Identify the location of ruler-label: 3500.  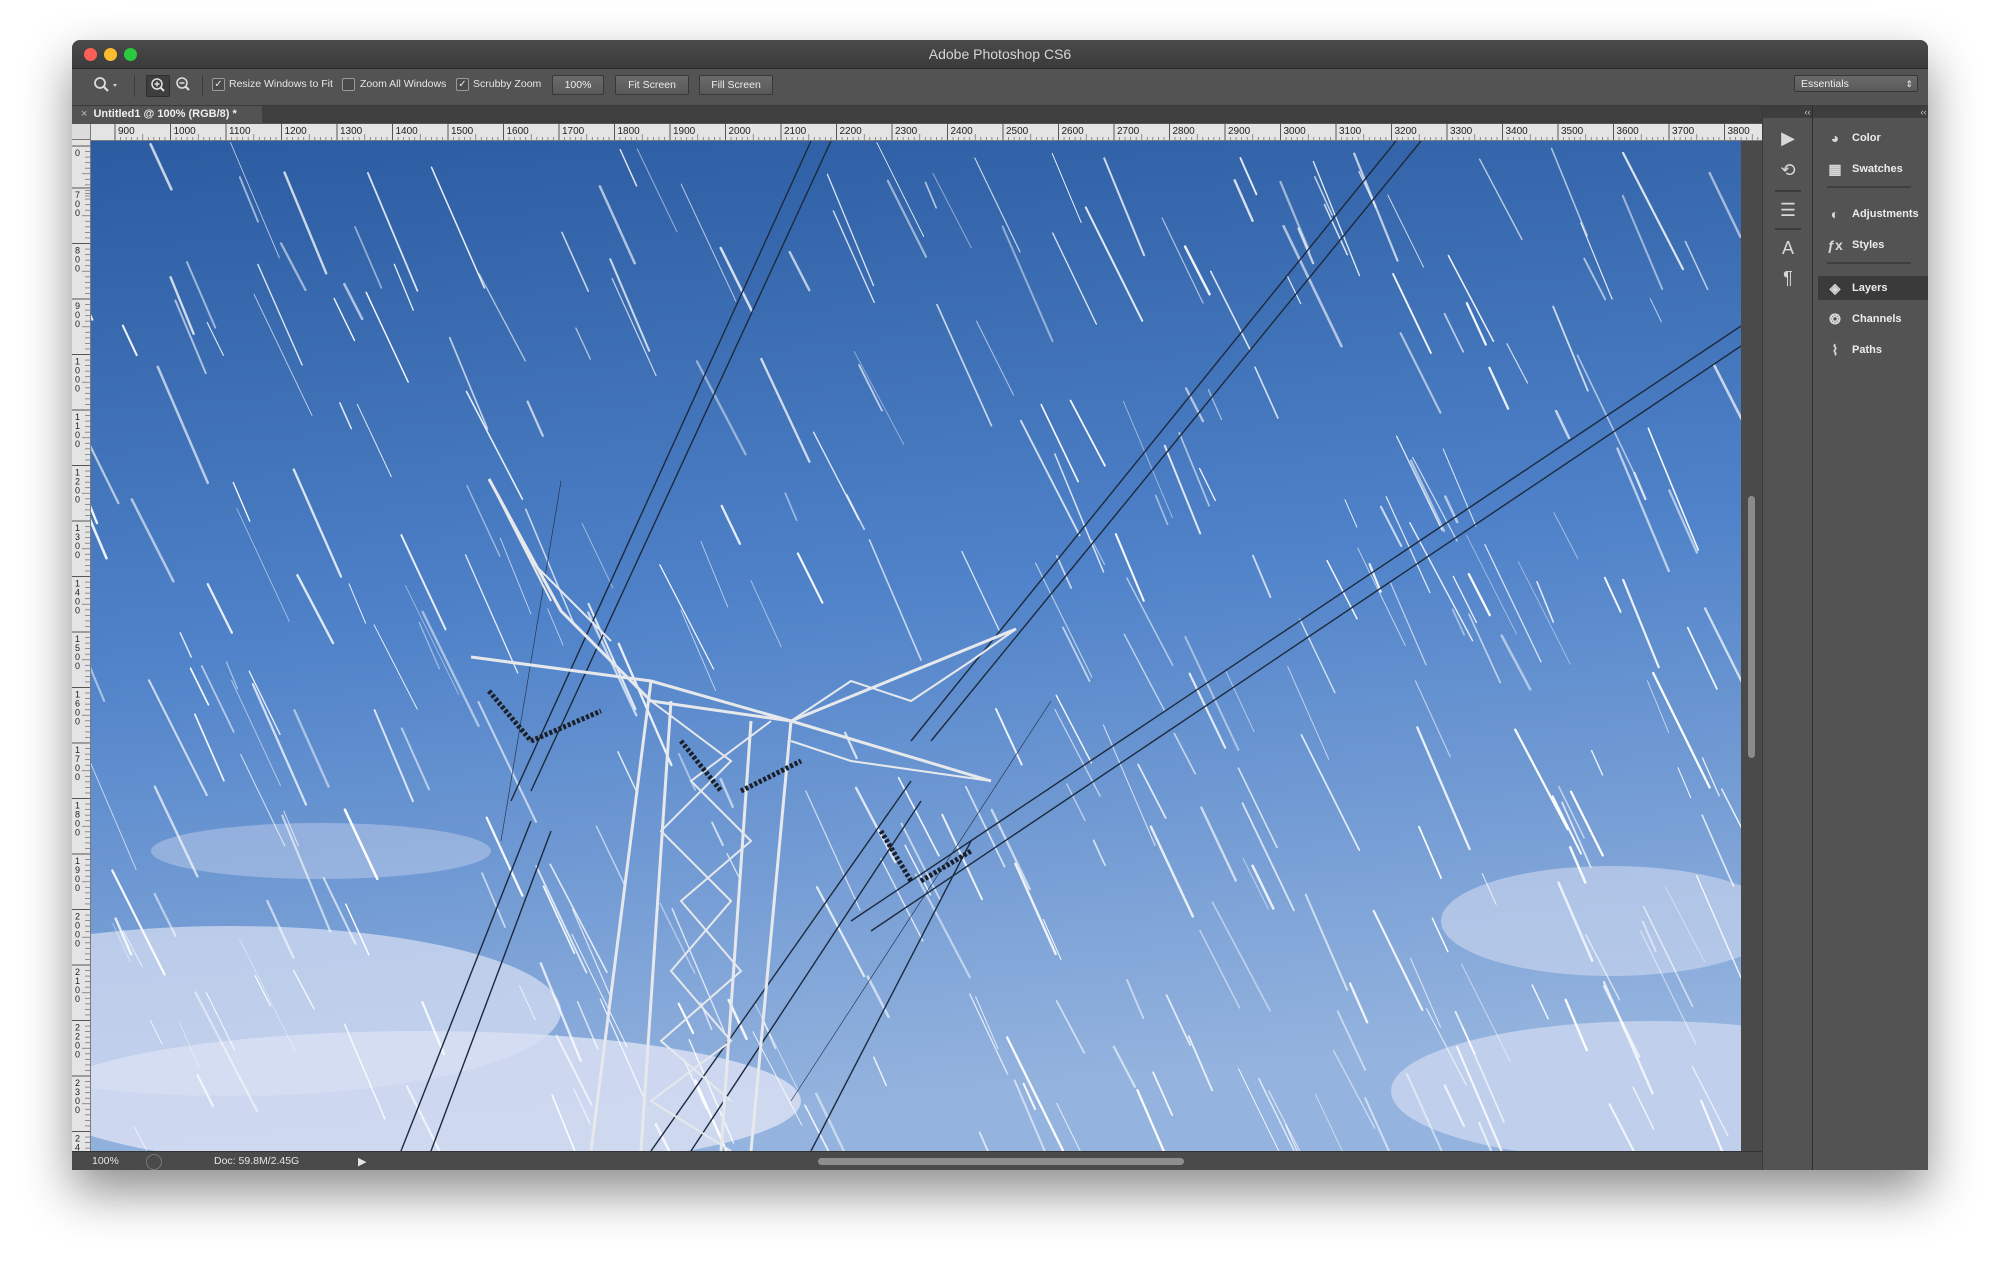
(1572, 131).